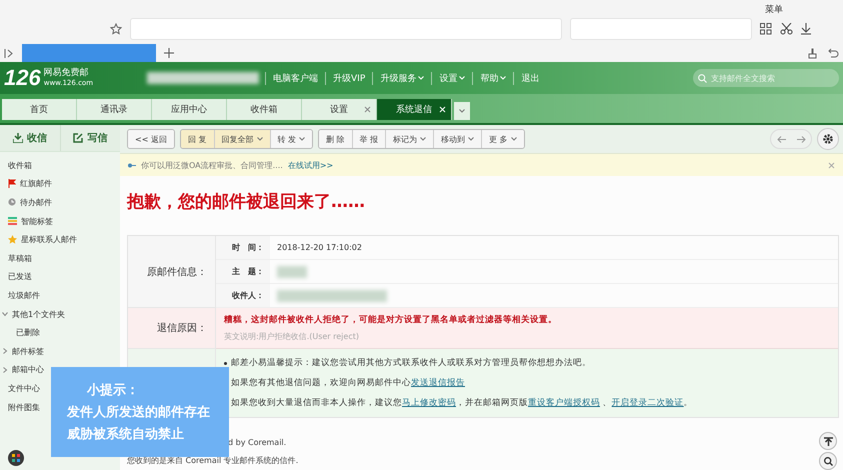 This screenshot has height=470, width=843. What do you see at coordinates (243, 247) in the screenshot?
I see `field-label: 时 间：` at bounding box center [243, 247].